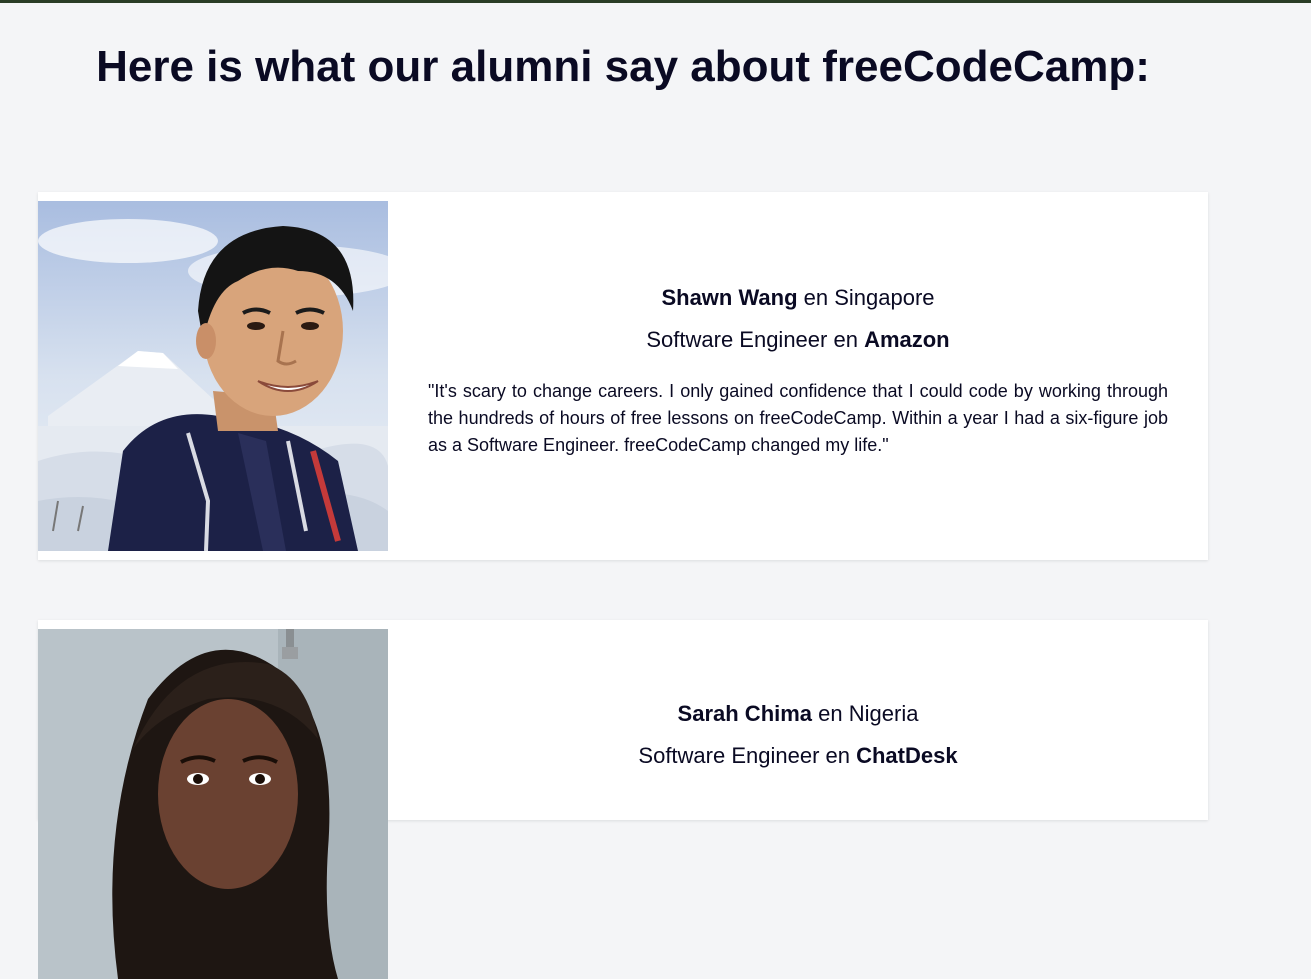 This screenshot has height=979, width=1311. I want to click on alumni-role-company: Software Engineer en Amazon, so click(798, 340).